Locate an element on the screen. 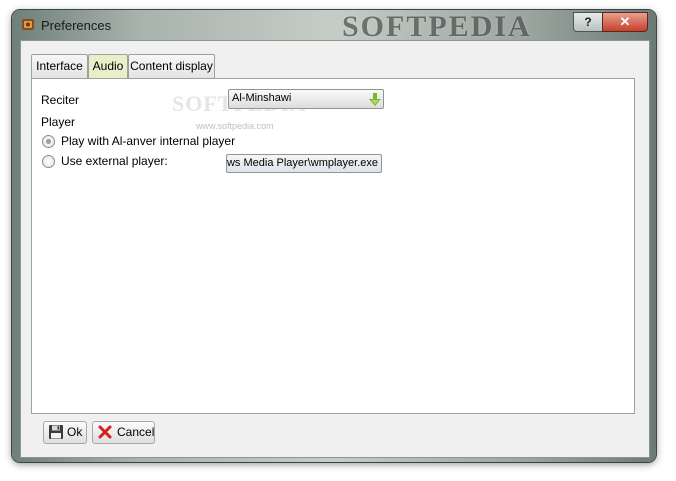 The height and width of the screenshot is (481, 676). internal-player-label: Play with Al-anver internal player is located at coordinates (148, 141).